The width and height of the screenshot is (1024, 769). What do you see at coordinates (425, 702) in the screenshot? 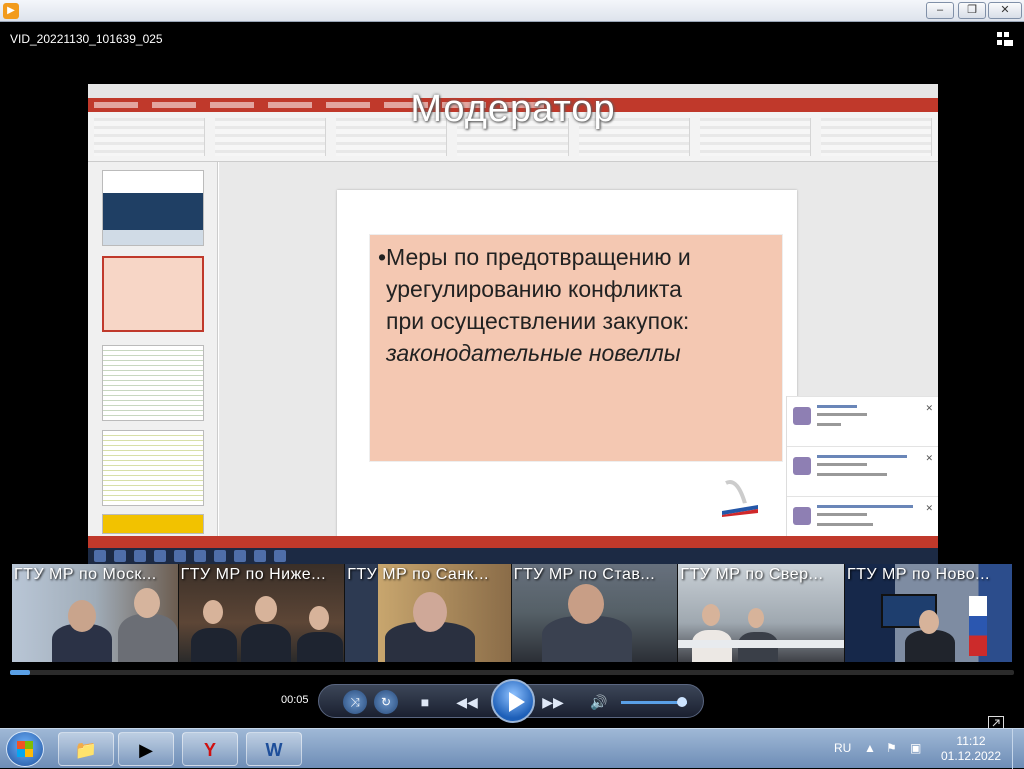
I see `stop-icon: ■` at bounding box center [425, 702].